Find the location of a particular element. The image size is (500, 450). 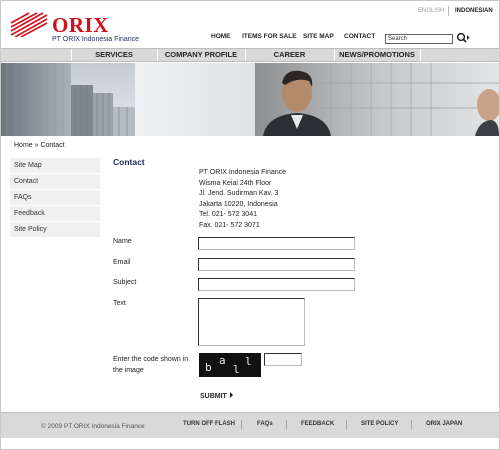

search-input: Search is located at coordinates (419, 39).